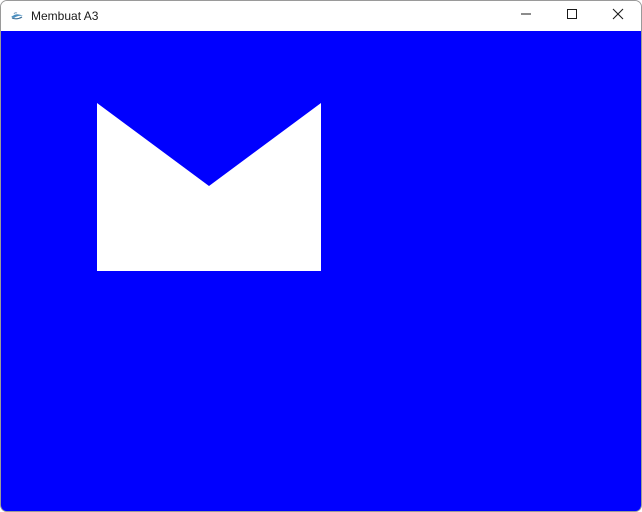 The image size is (642, 512). I want to click on maximize-icon, so click(572, 16).